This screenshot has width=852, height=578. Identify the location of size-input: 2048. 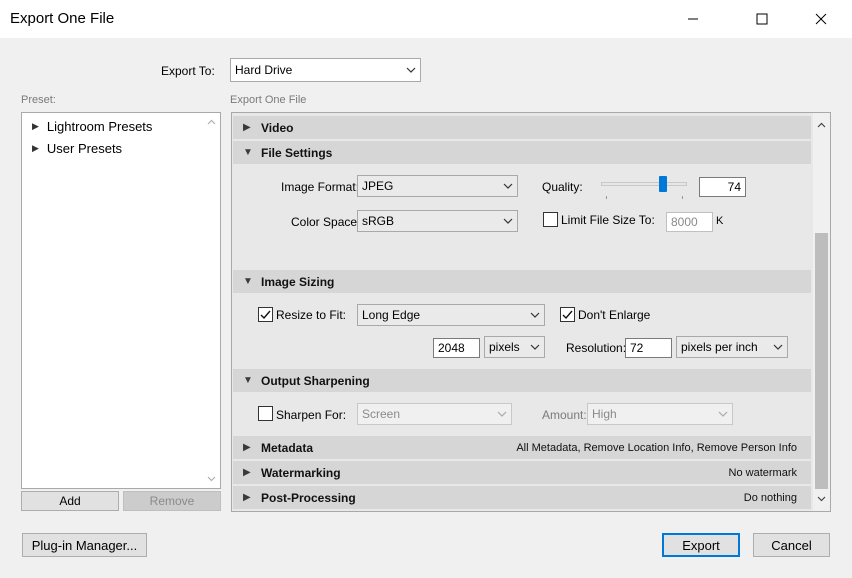
(456, 348).